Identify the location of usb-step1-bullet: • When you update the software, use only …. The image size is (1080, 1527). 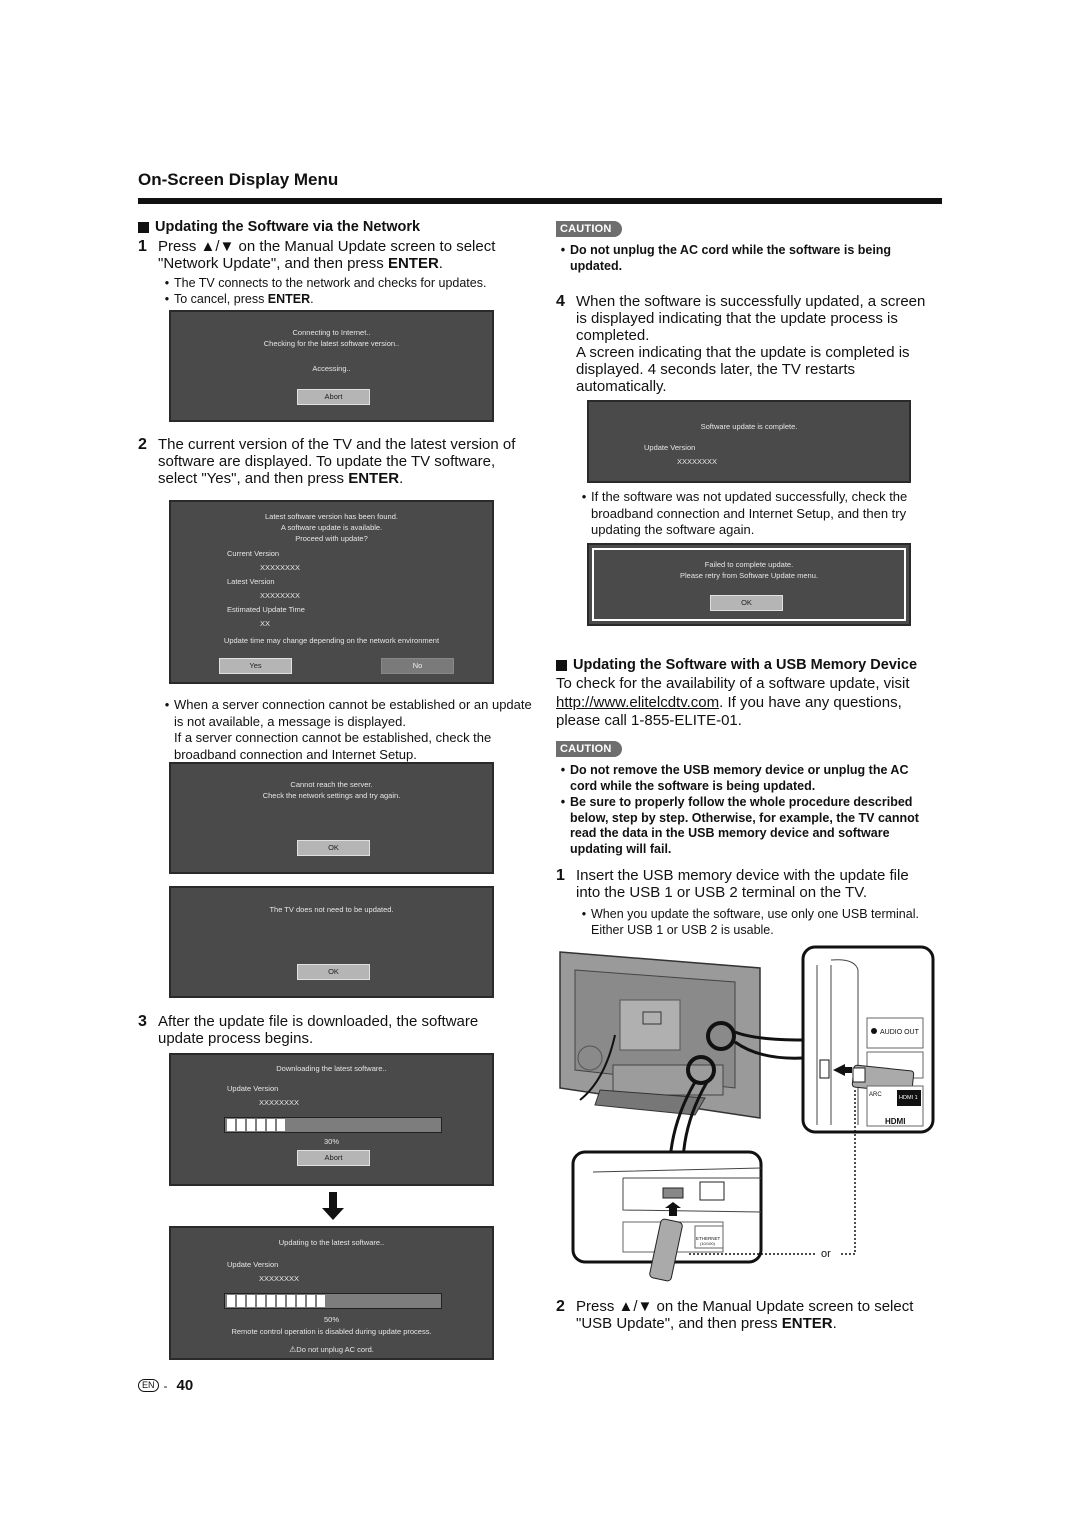
(750, 922).